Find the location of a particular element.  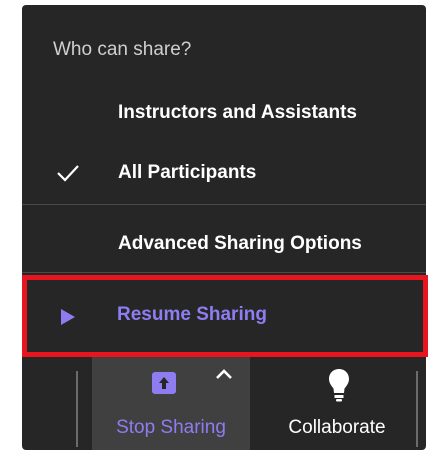

chevron-up-icon is located at coordinates (224, 374).